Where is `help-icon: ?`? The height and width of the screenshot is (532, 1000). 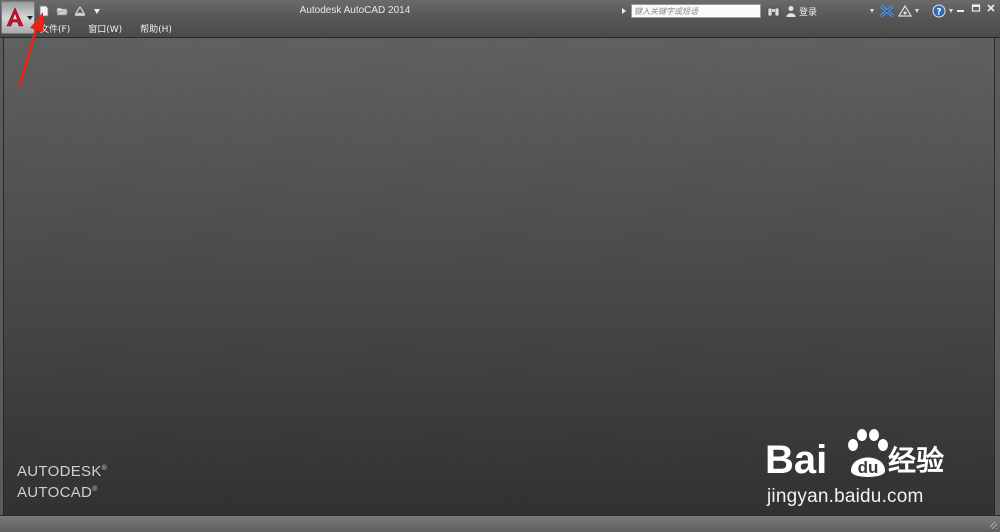
help-icon: ? is located at coordinates (939, 11).